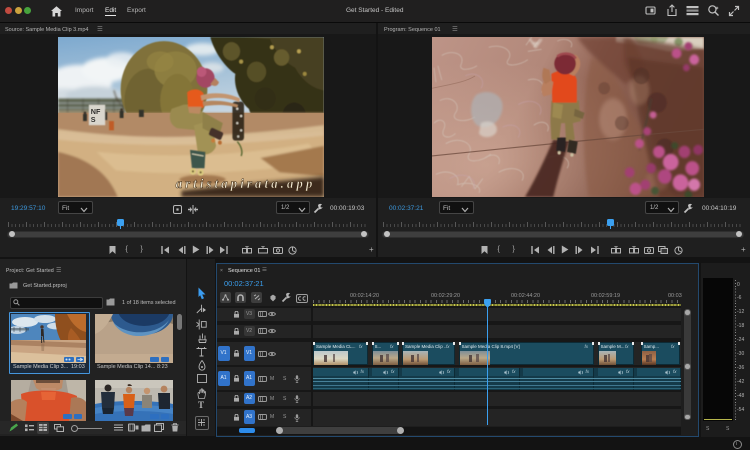 The image size is (750, 450). I want to click on svg-text: S, so click(93, 119).